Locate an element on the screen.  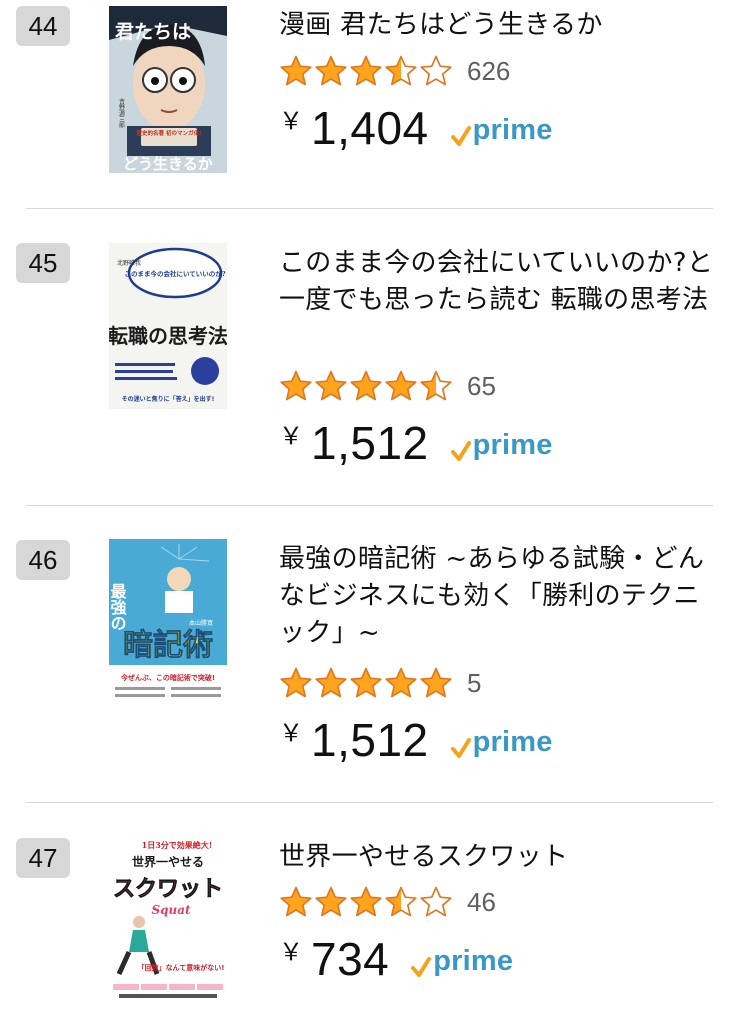
star-rating: 626 is located at coordinates (394, 71).